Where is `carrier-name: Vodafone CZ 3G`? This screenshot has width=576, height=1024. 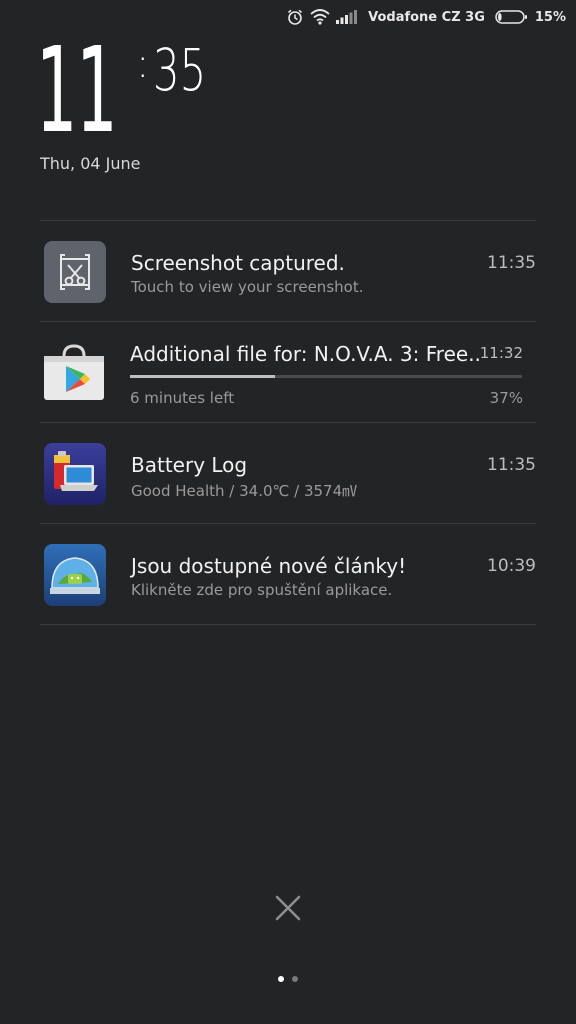
carrier-name: Vodafone CZ 3G is located at coordinates (426, 17).